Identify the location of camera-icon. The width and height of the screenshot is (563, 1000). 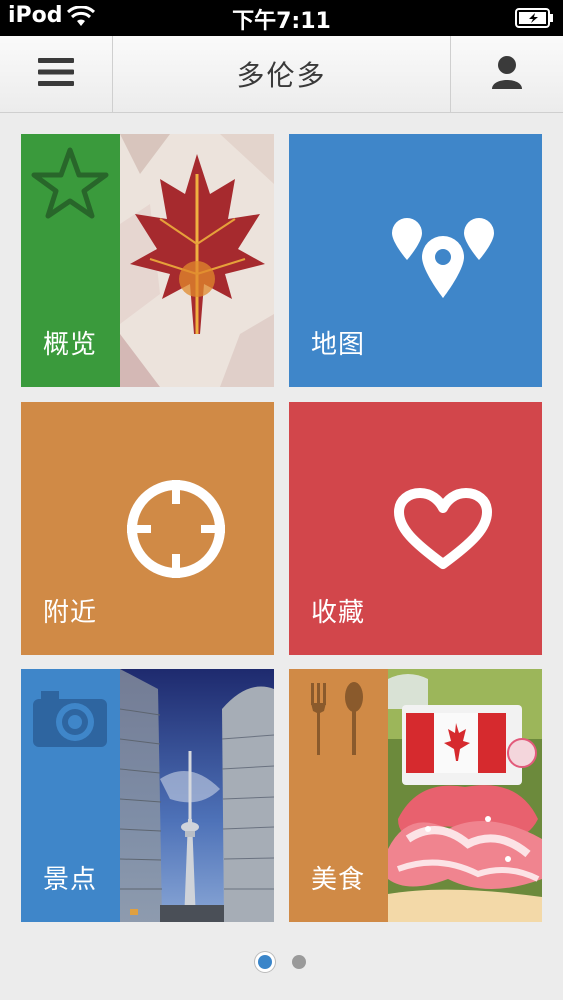
(70, 720).